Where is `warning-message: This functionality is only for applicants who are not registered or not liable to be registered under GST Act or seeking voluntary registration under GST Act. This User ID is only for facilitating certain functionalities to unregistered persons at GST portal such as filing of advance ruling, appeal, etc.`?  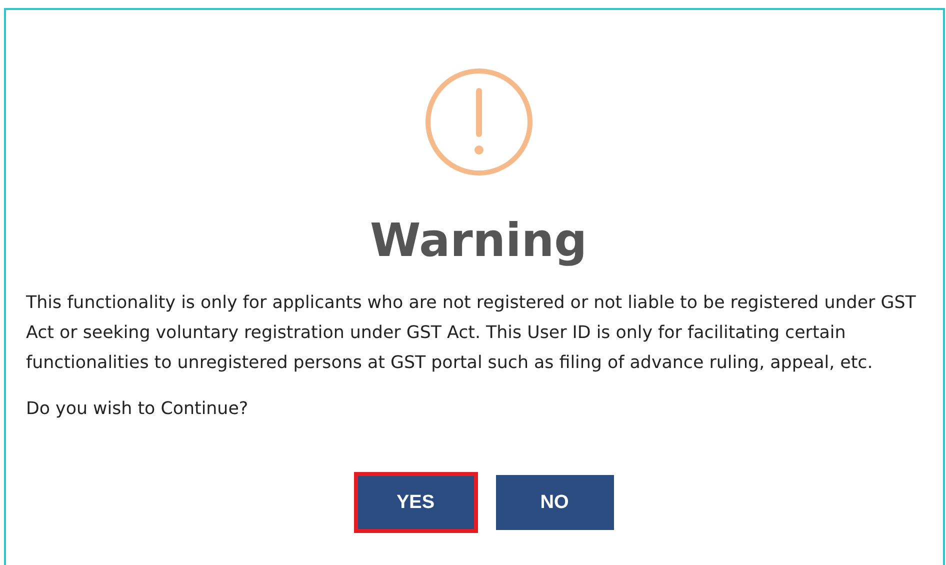 warning-message: This functionality is only for applicants who are not registered or not liable to be registered under GST Act or seeking voluntary registration under GST Act. This User ID is only for facilitating certain functionalities to unregistered persons at GST portal such as filing of advance ruling, appeal, etc. is located at coordinates (471, 333).